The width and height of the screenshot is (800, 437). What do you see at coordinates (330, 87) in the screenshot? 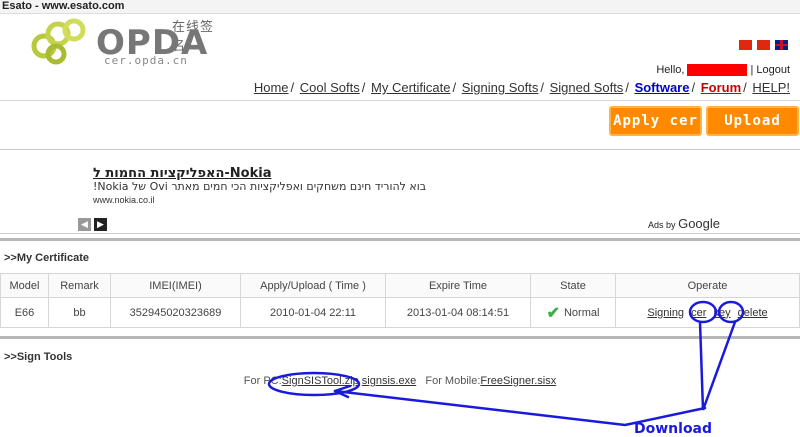
I see `nav-cool-softs: Cool Softs` at bounding box center [330, 87].